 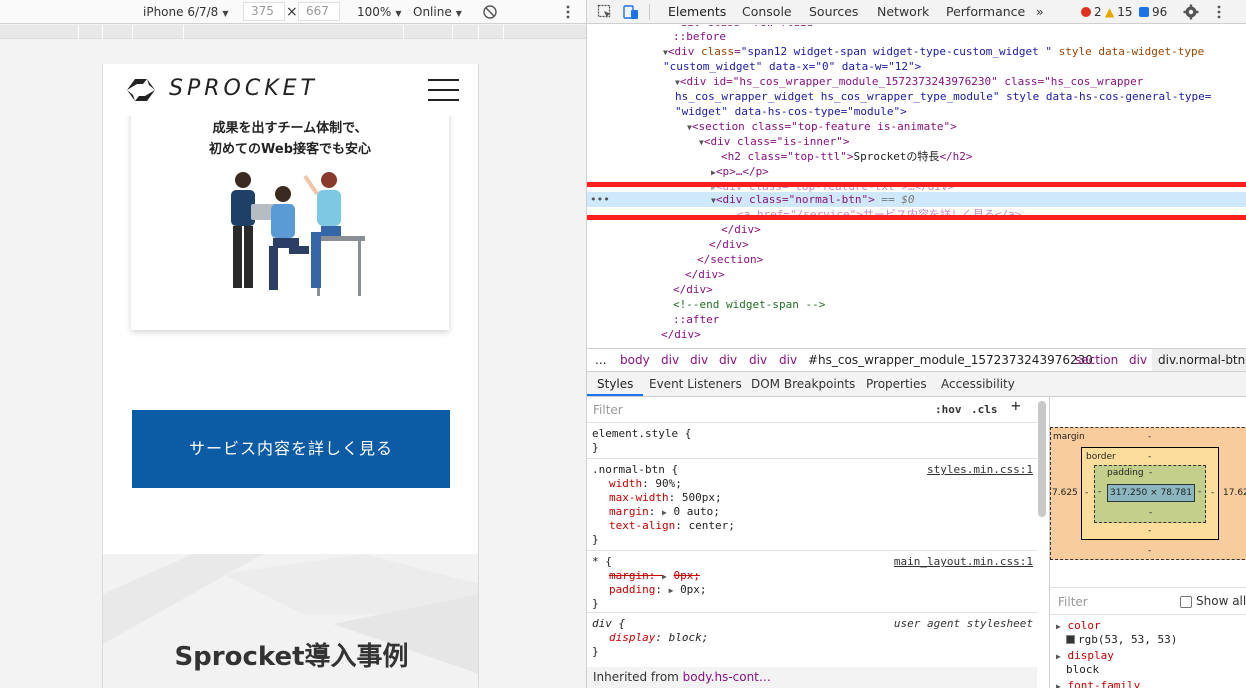 What do you see at coordinates (374, 12) in the screenshot?
I see `zoom-value: 100%` at bounding box center [374, 12].